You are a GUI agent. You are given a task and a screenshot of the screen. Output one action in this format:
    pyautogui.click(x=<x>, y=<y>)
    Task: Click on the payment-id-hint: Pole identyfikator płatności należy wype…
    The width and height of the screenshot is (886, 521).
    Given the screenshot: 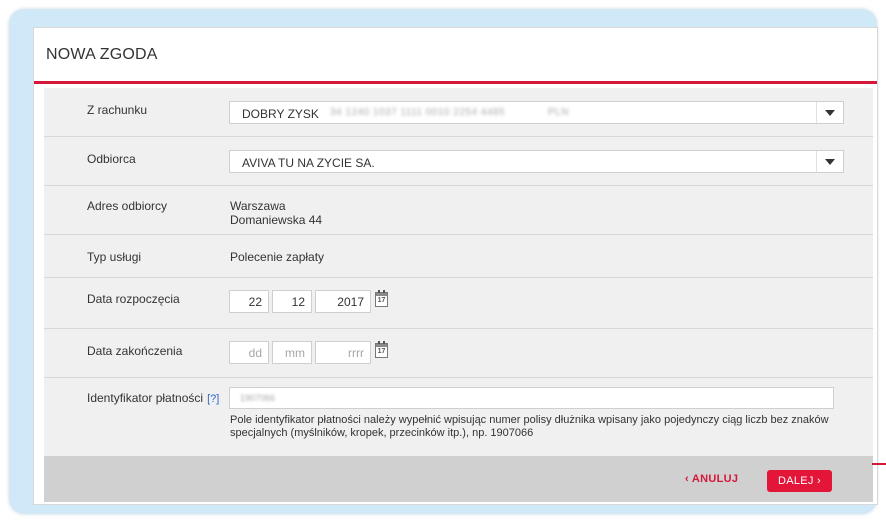 What is the action you would take?
    pyautogui.click(x=529, y=426)
    